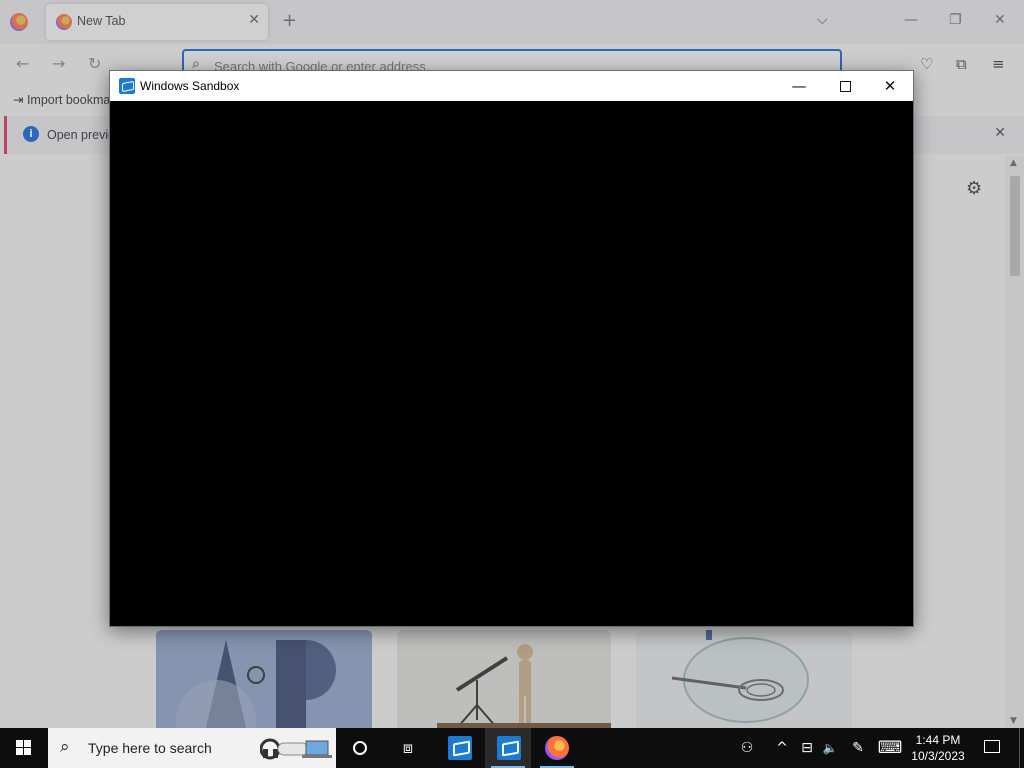 The height and width of the screenshot is (768, 1024). Describe the element at coordinates (190, 86) in the screenshot. I see `sandbox-window-title: Windows Sandbox` at that location.